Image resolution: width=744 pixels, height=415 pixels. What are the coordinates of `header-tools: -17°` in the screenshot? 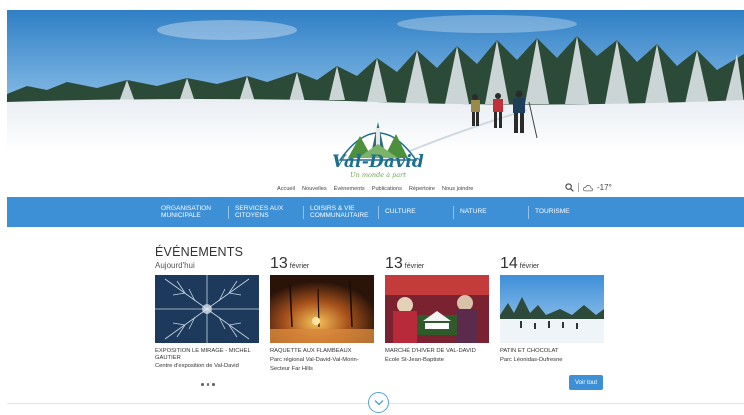 It's located at (588, 187).